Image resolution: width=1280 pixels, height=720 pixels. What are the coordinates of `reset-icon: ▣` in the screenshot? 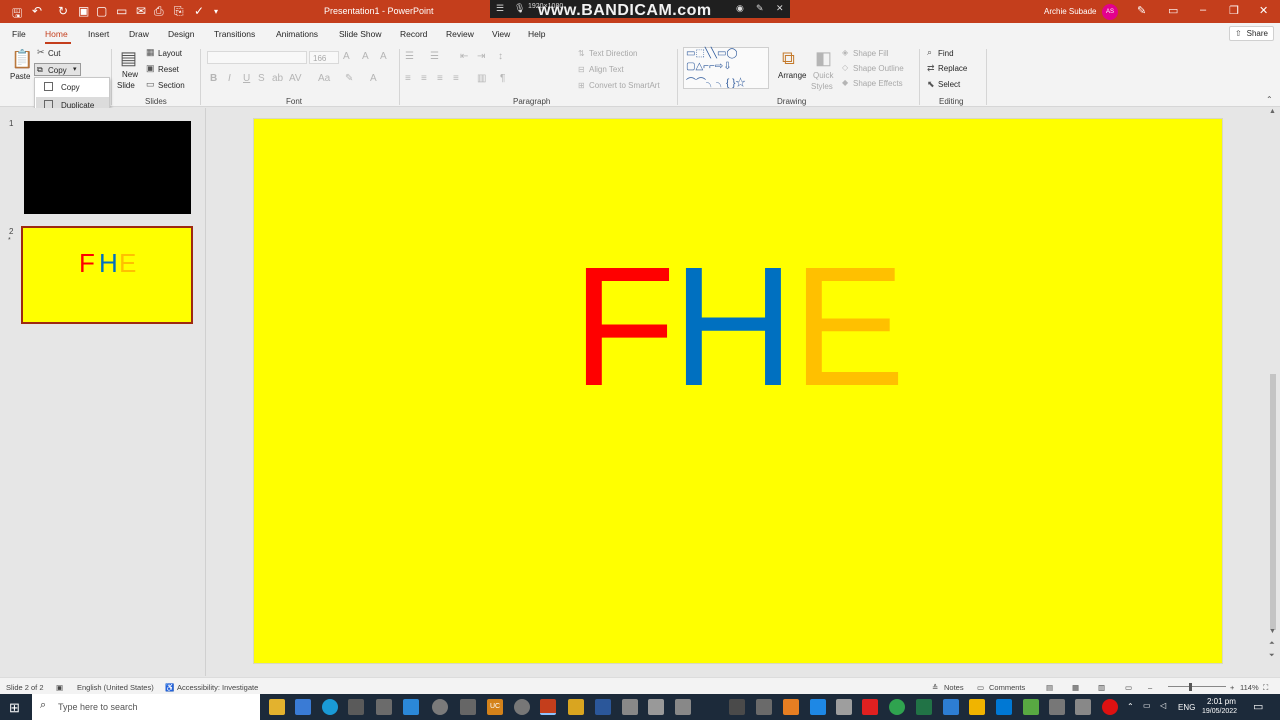 It's located at (150, 68).